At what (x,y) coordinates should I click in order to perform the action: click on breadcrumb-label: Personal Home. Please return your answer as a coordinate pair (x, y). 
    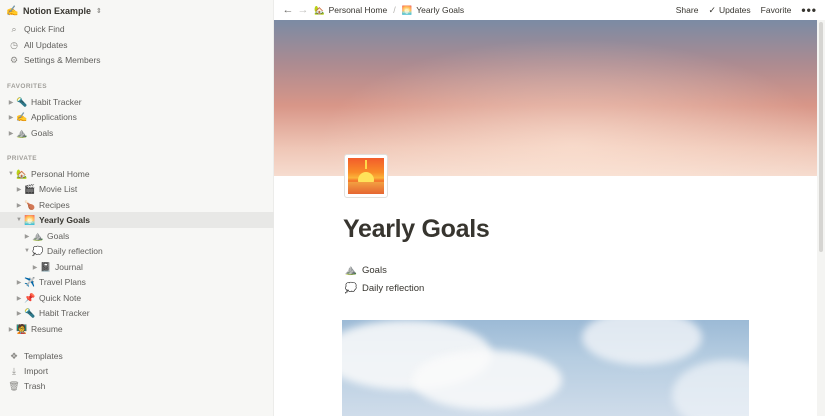
    Looking at the image, I should click on (358, 10).